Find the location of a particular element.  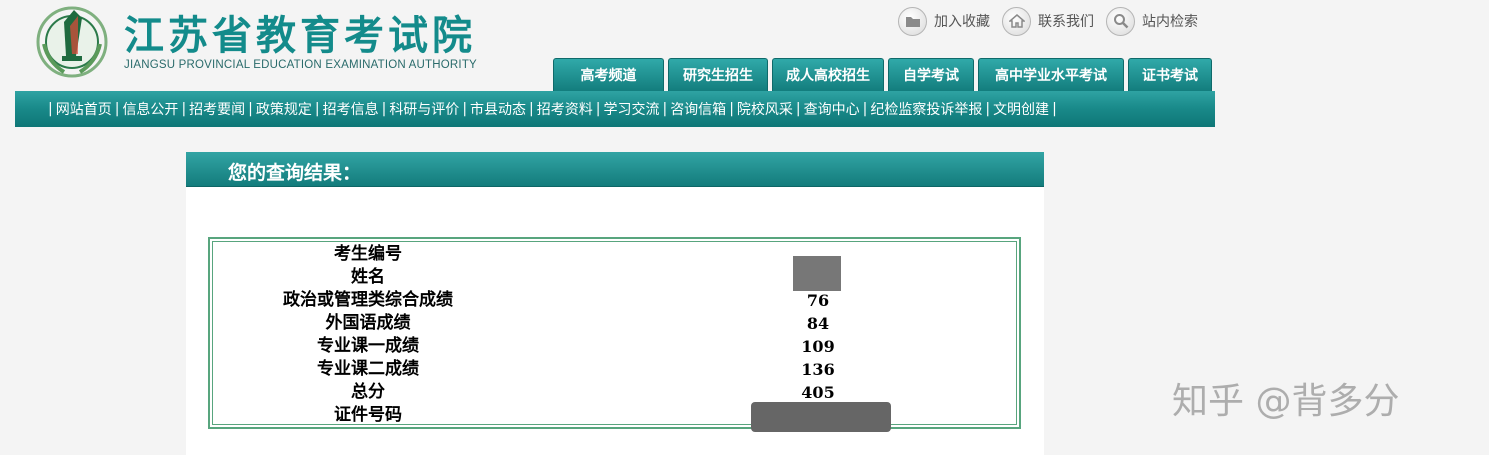

contact-us-label: 联系我们 is located at coordinates (1066, 22).